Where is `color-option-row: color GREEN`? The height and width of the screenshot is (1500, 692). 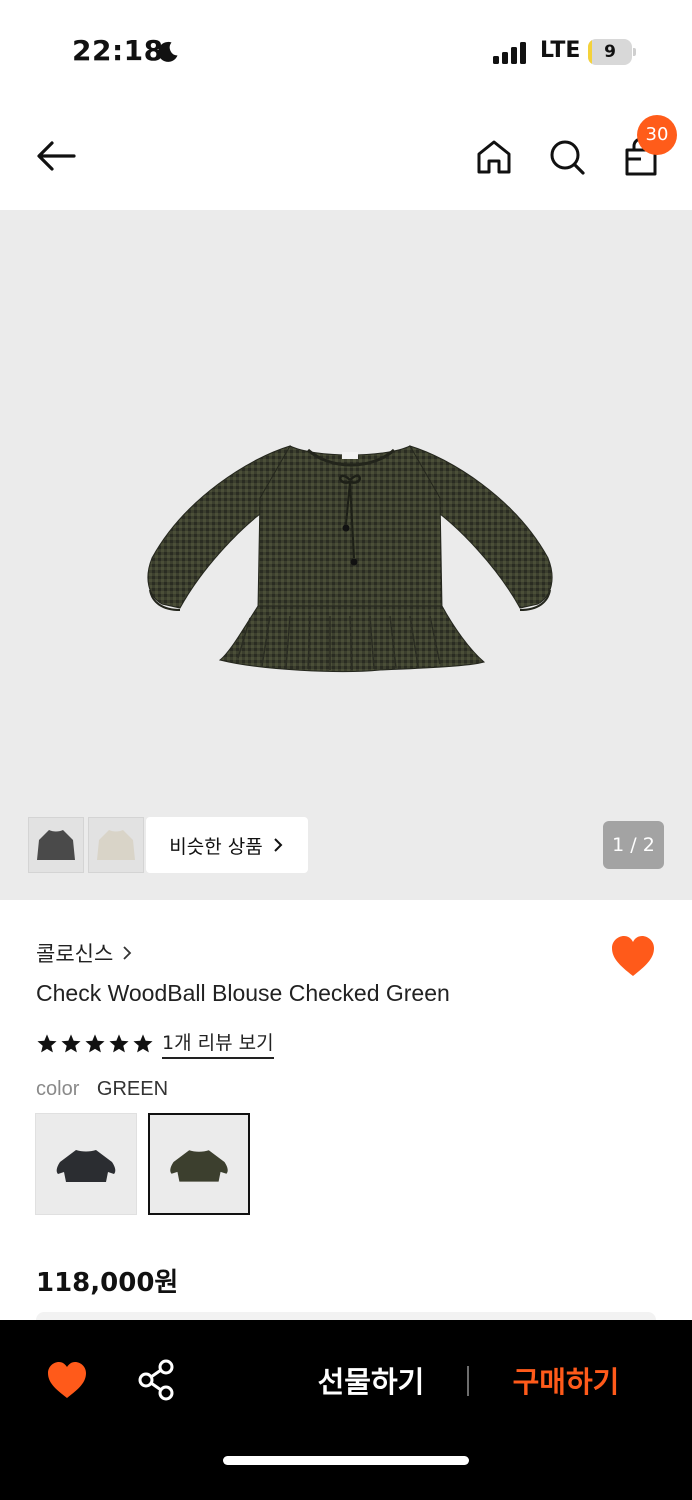 color-option-row: color GREEN is located at coordinates (102, 1089).